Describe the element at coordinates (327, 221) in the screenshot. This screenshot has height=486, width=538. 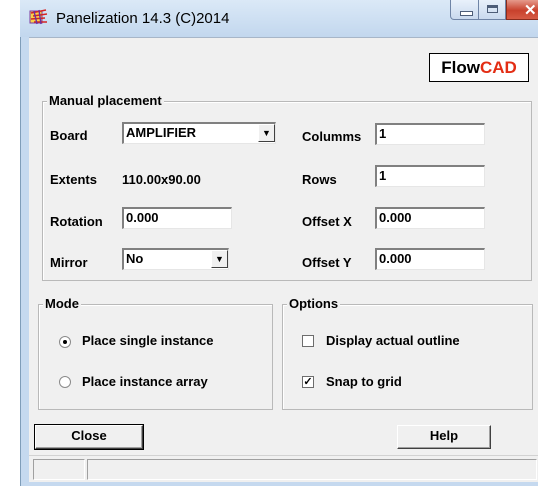
I see `offset-x-label: Offset X` at that location.